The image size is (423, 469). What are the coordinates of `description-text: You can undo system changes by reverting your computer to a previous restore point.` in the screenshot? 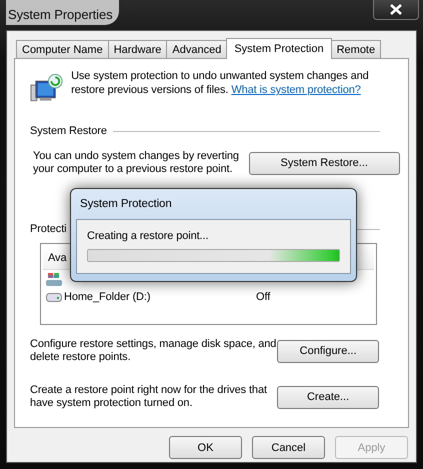 It's located at (136, 163).